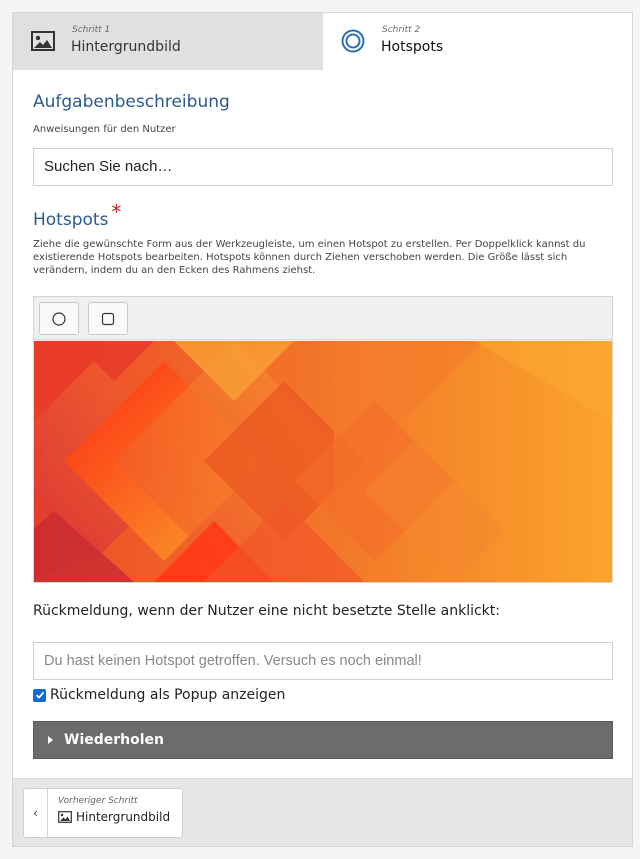 The image size is (640, 859). Describe the element at coordinates (123, 817) in the screenshot. I see `previous-step-label: Hintergrundbild` at that location.